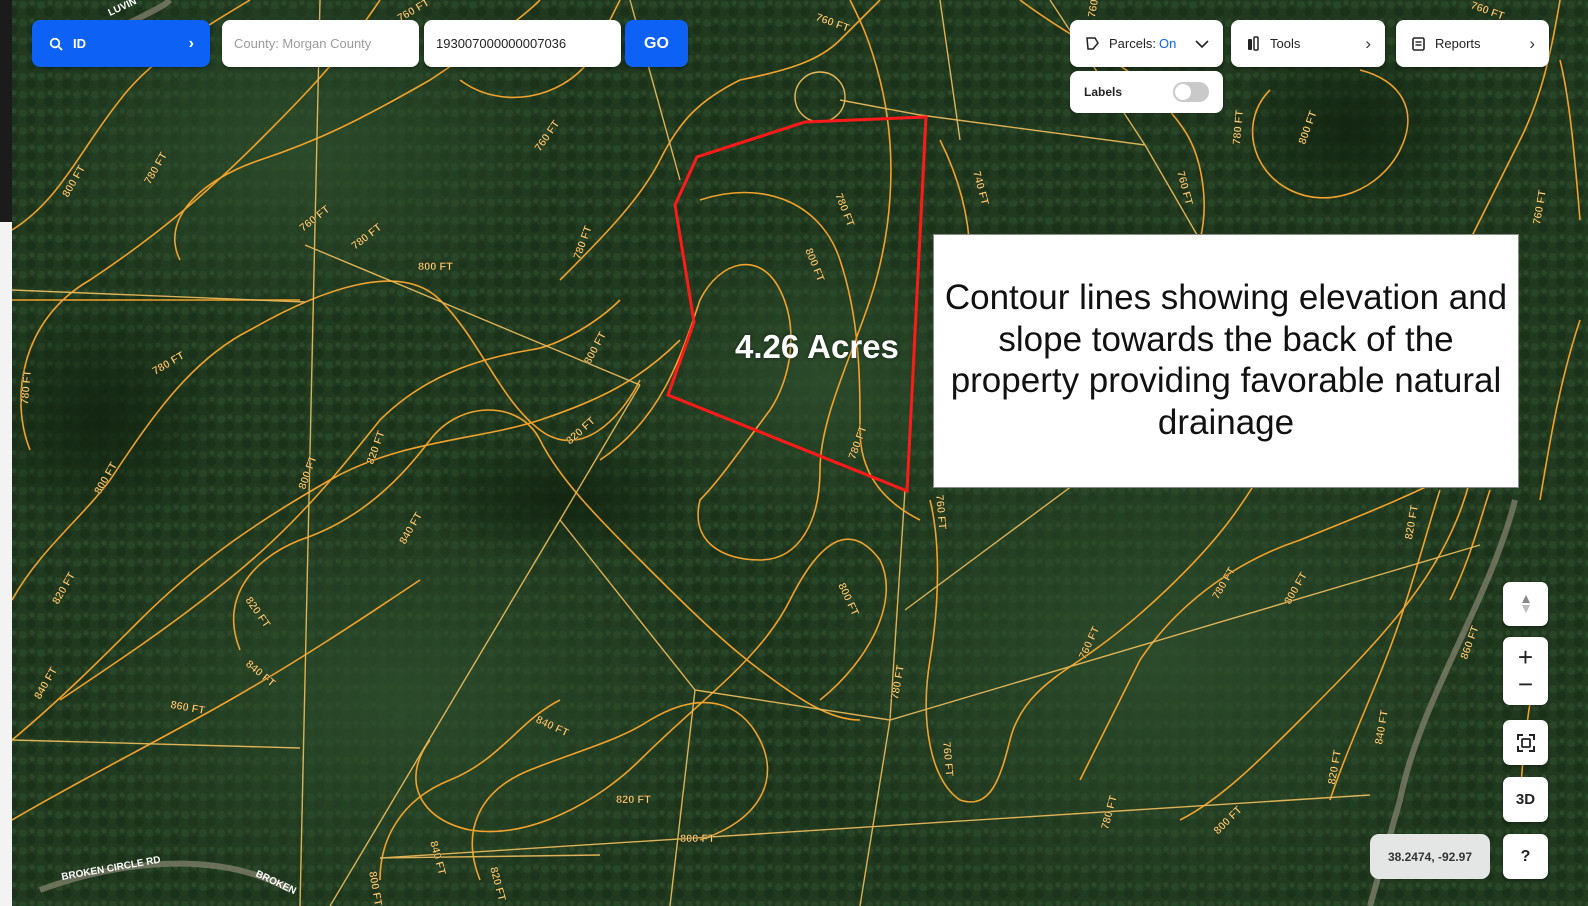 Image resolution: width=1588 pixels, height=906 pixels. I want to click on minus-icon: −, so click(1525, 684).